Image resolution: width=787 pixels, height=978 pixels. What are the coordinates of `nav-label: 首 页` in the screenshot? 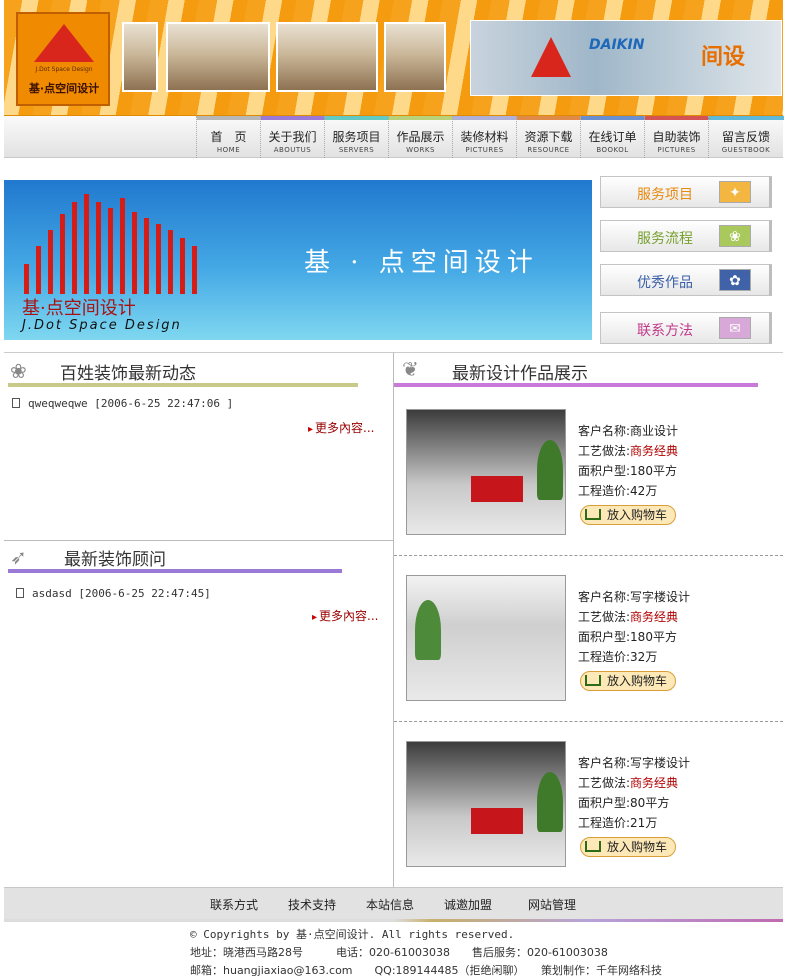 It's located at (228, 137).